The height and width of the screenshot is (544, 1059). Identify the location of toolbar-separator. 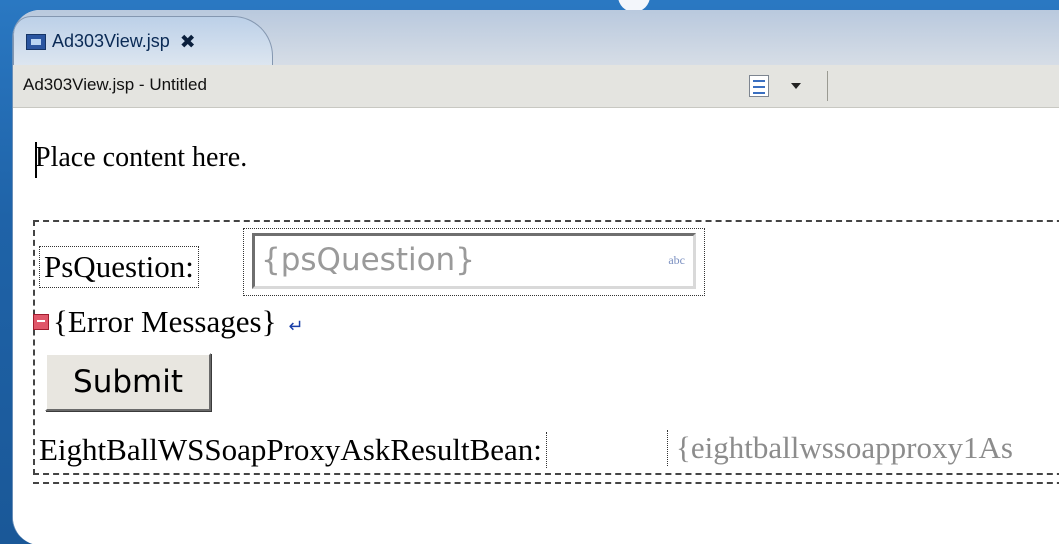
(827, 86).